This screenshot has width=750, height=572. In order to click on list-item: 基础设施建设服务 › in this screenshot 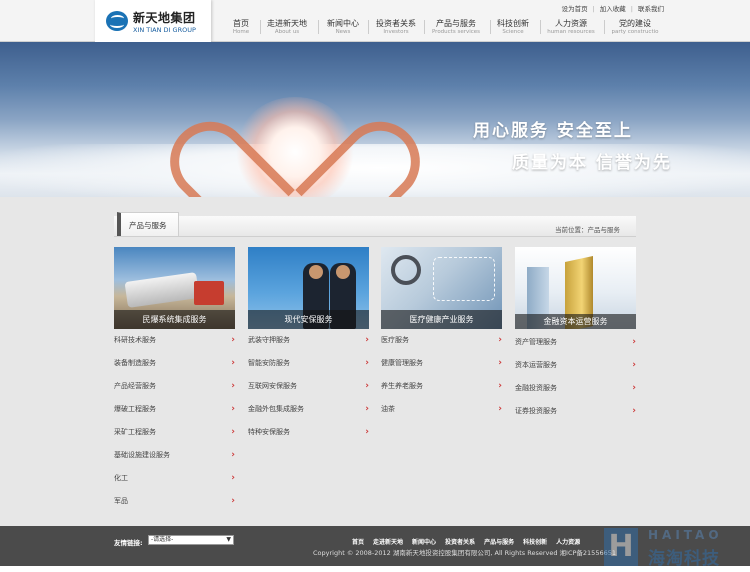, I will do `click(174, 459)`.